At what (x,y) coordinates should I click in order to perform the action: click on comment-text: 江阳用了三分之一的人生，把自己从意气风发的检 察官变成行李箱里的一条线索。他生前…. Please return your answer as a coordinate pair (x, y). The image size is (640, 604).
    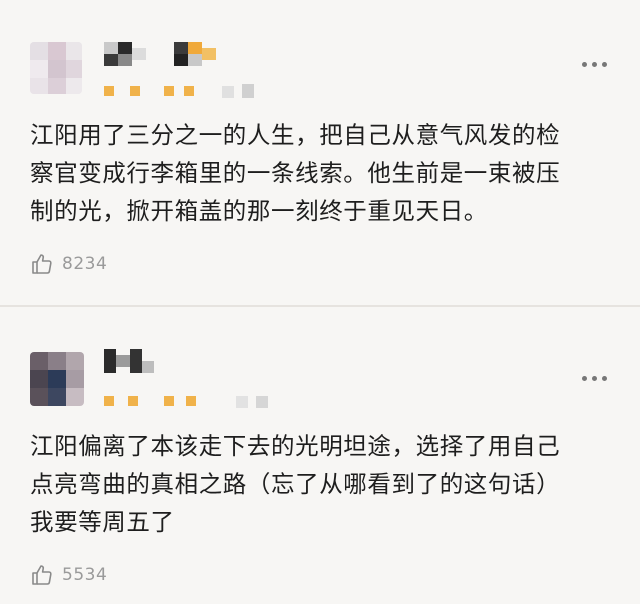
    Looking at the image, I should click on (295, 173).